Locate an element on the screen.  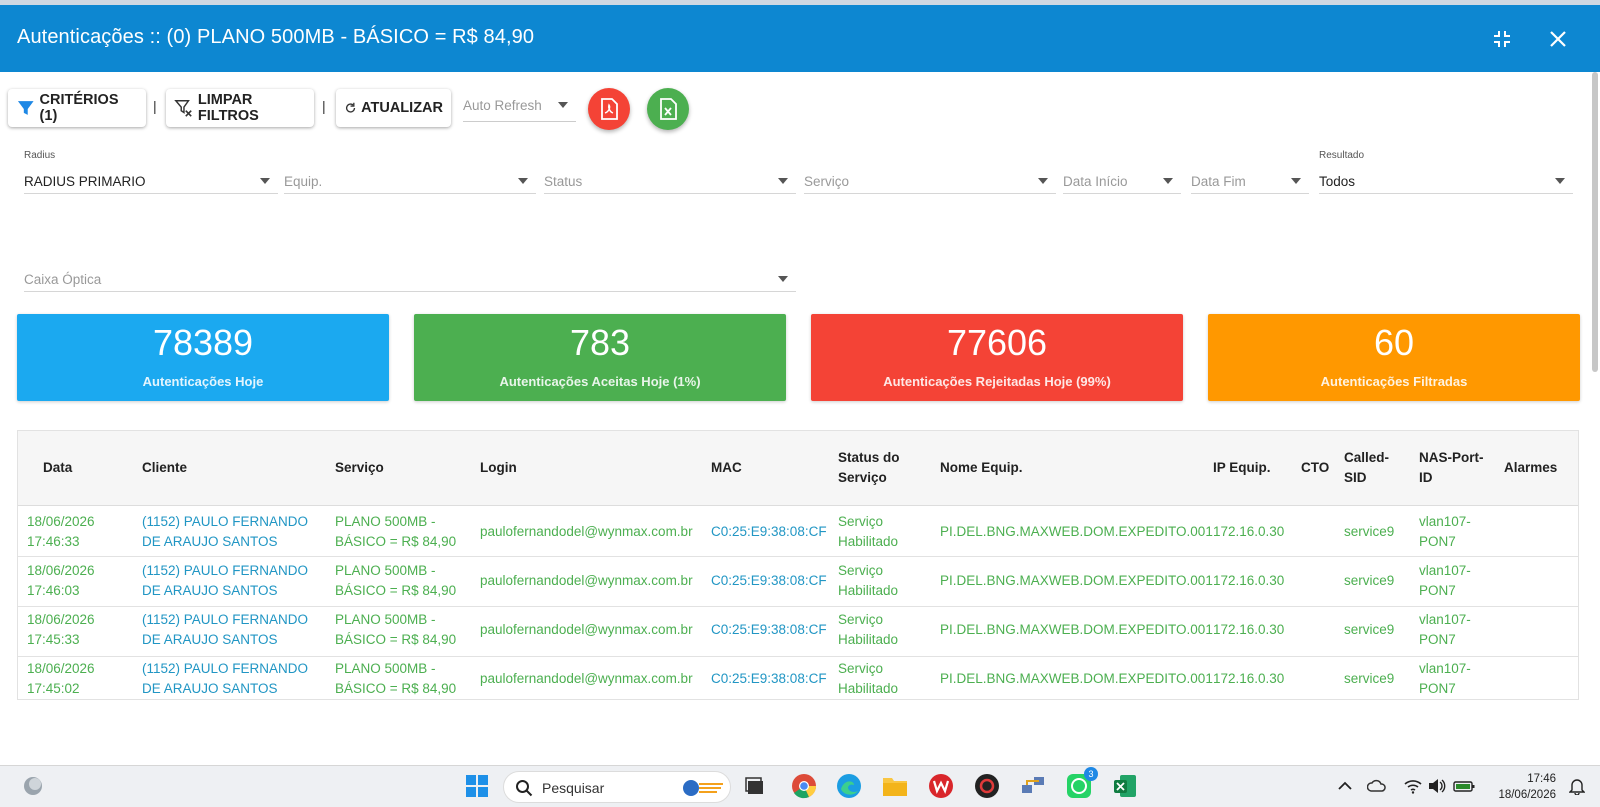
resultado-select: Resultado Todos is located at coordinates (1446, 172).